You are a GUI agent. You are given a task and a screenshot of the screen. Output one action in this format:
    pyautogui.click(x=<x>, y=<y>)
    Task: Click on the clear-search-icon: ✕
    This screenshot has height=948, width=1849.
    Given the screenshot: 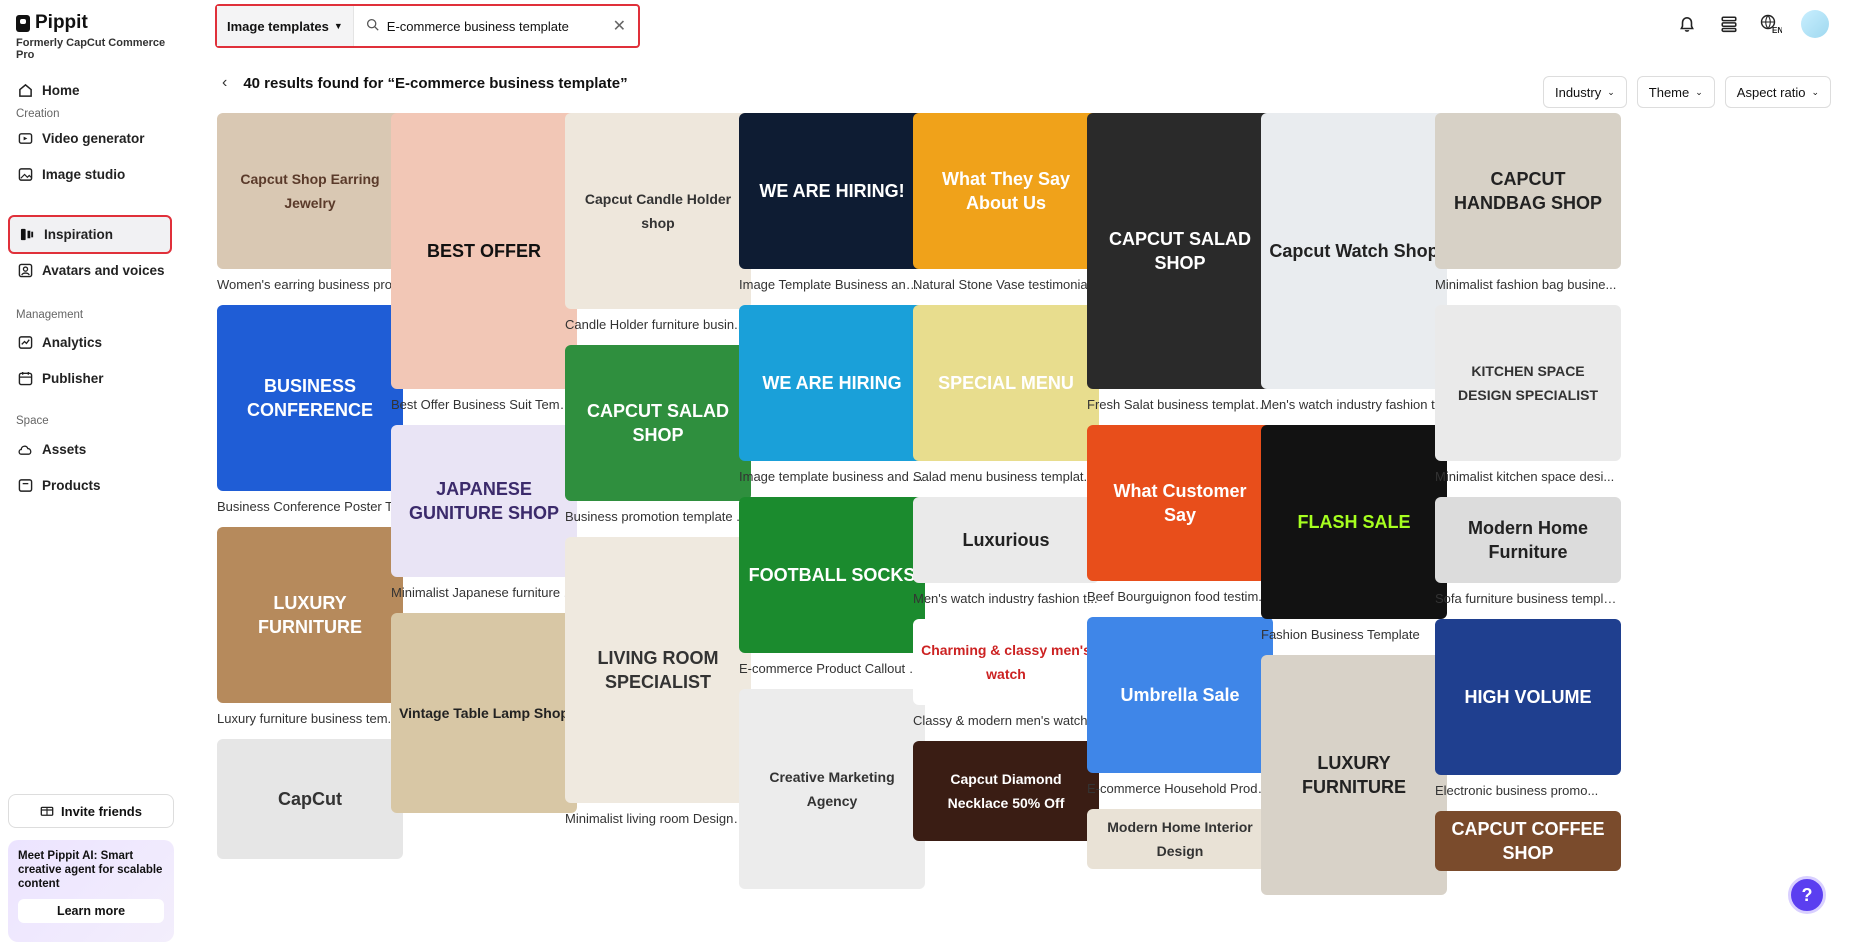 What is the action you would take?
    pyautogui.click(x=619, y=26)
    